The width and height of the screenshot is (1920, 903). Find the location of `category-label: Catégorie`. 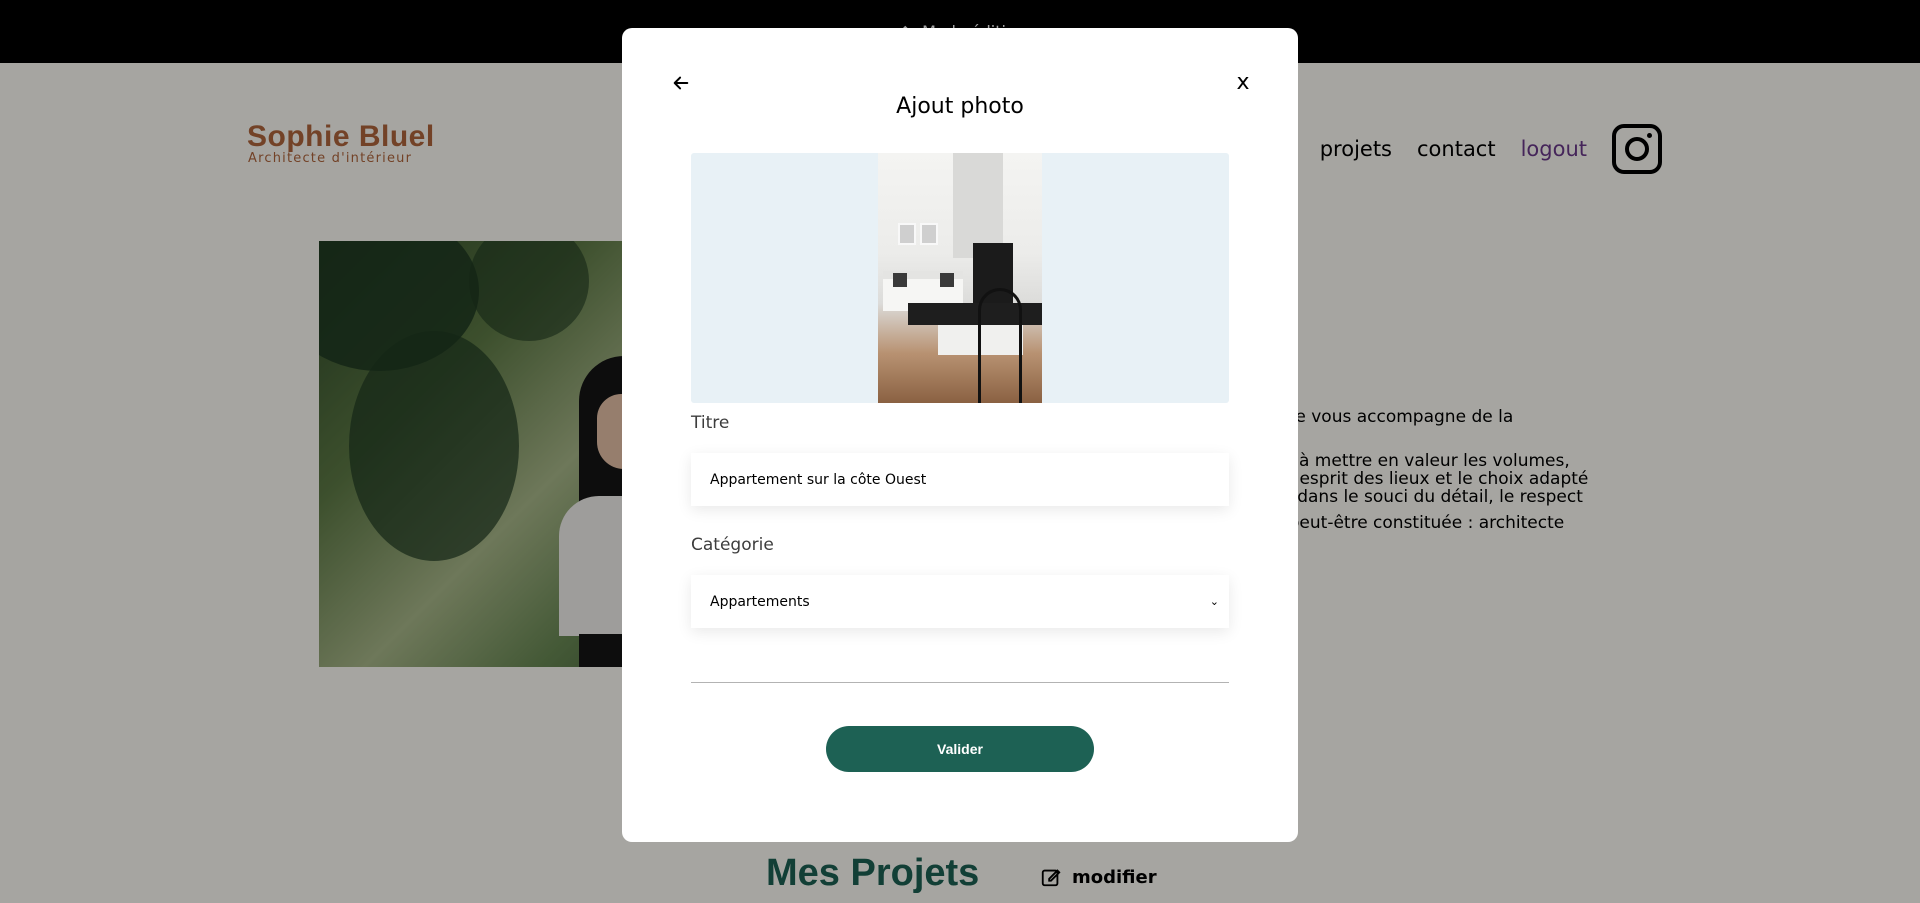

category-label: Catégorie is located at coordinates (732, 545).